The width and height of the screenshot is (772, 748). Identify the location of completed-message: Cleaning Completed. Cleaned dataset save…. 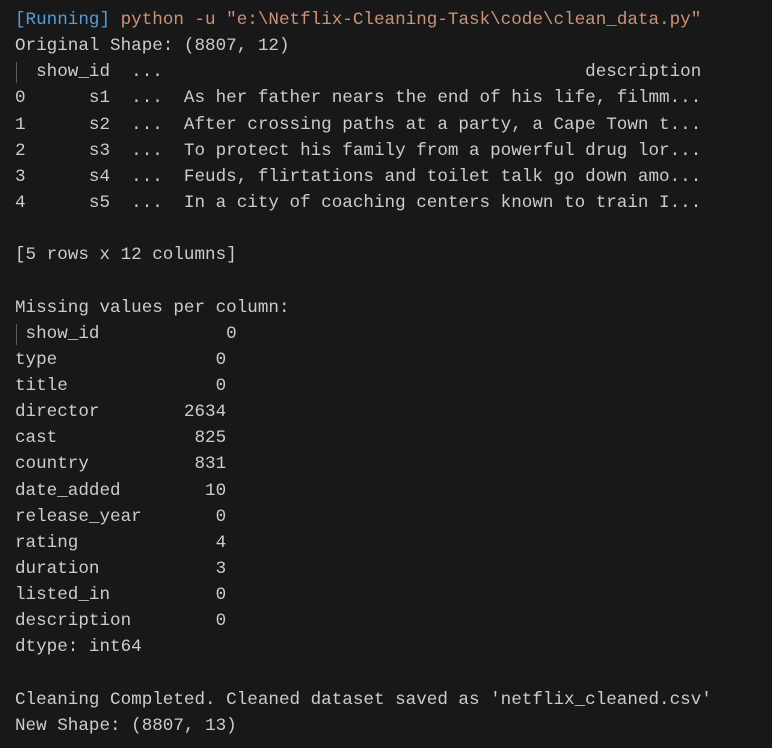
(363, 699).